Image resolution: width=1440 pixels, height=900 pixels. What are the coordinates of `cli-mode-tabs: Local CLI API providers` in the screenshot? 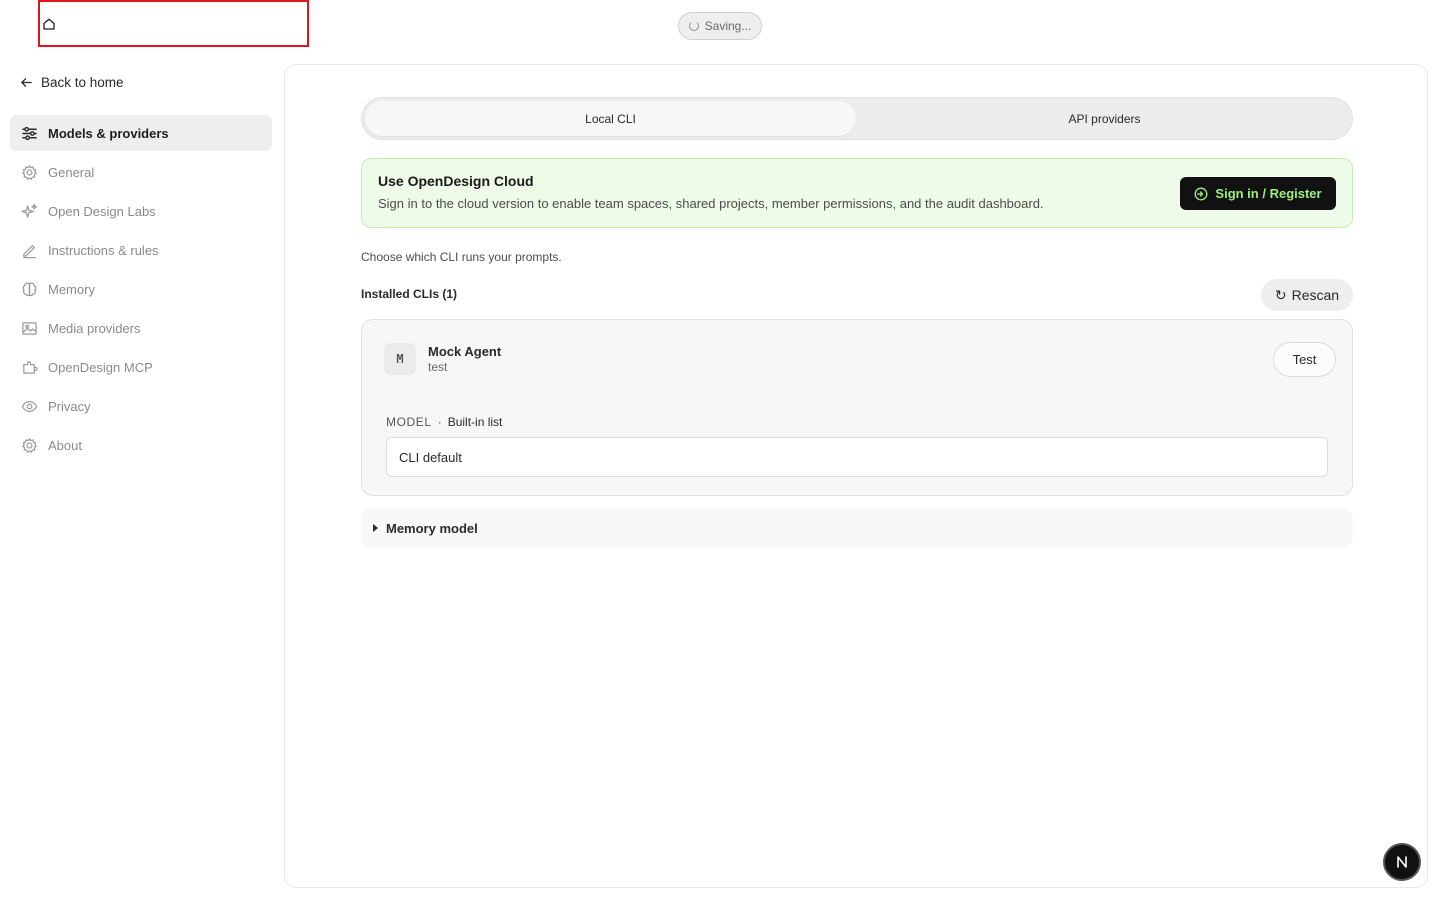 It's located at (857, 118).